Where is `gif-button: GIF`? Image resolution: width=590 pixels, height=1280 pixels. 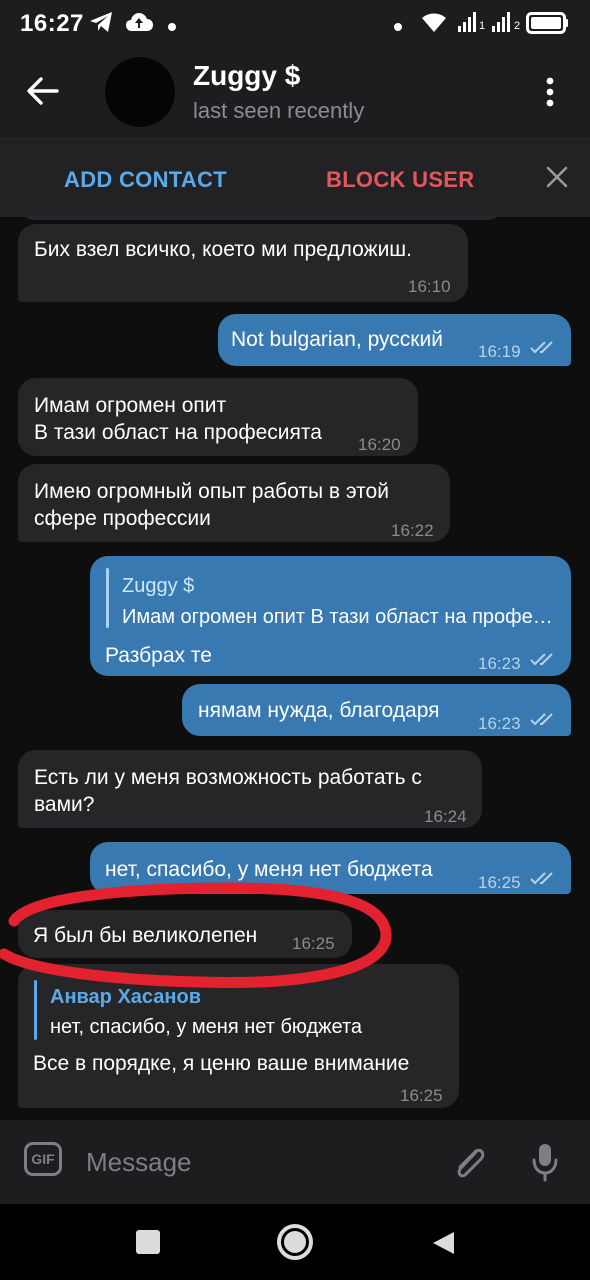
gif-button: GIF is located at coordinates (43, 1159).